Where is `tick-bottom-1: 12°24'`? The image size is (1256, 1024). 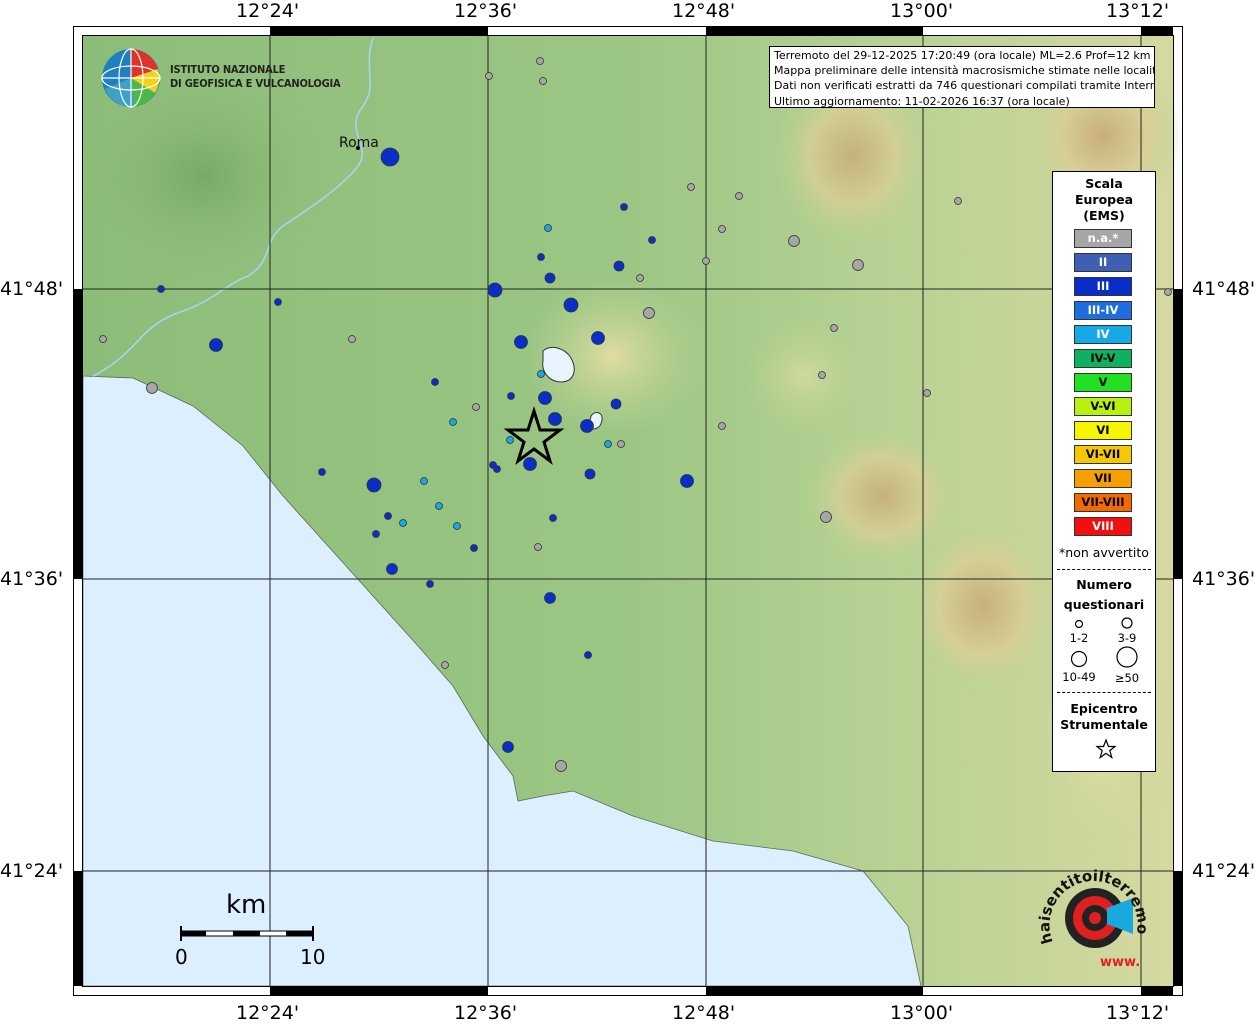
tick-bottom-1: 12°24' is located at coordinates (268, 1013).